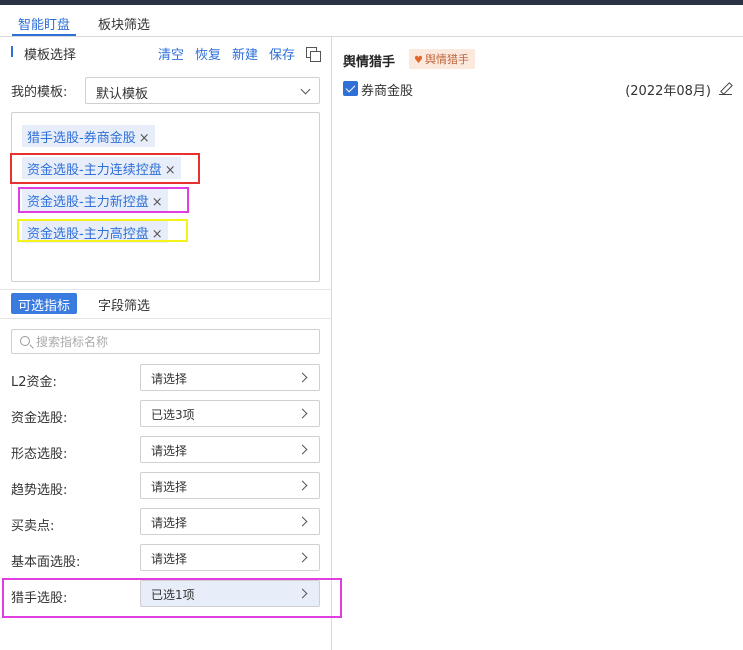 Image resolution: width=743 pixels, height=650 pixels. I want to click on indicator-picker: 已选3项, so click(230, 413).